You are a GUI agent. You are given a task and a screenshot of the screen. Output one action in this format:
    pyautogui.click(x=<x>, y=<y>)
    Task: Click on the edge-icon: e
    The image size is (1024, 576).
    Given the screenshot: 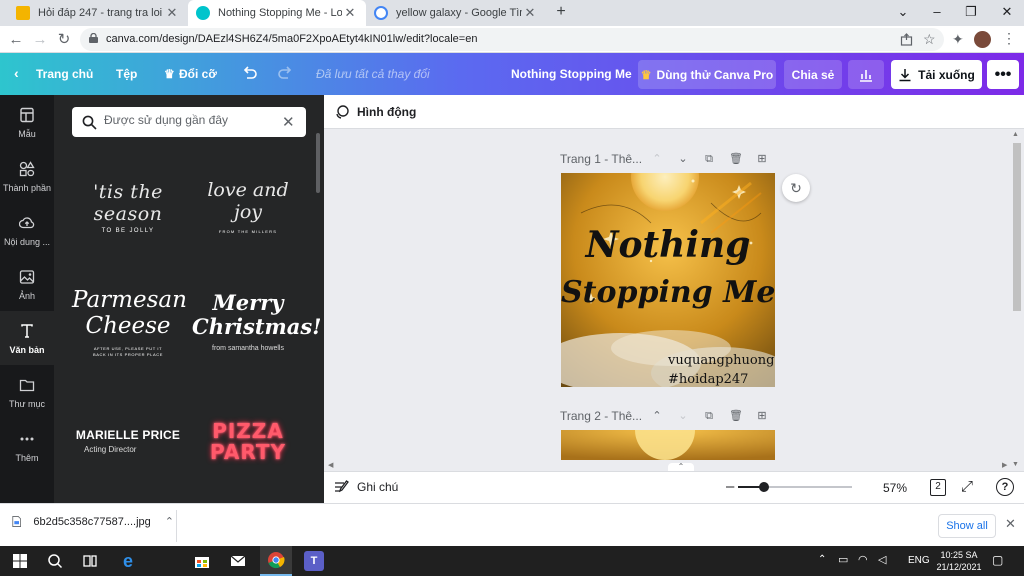 What is the action you would take?
    pyautogui.click(x=128, y=561)
    